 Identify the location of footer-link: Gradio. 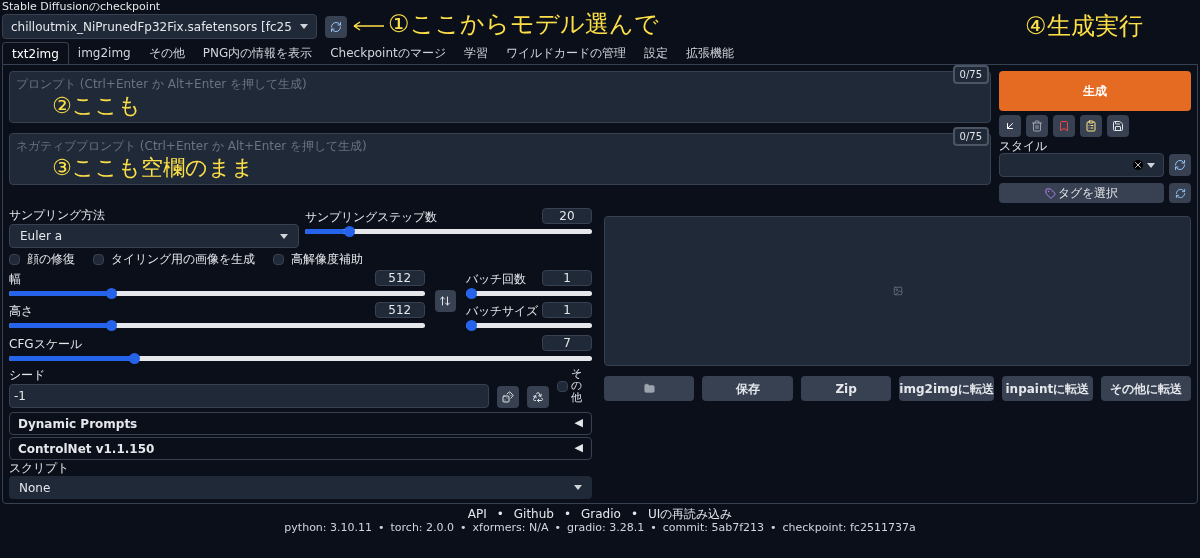
(601, 514).